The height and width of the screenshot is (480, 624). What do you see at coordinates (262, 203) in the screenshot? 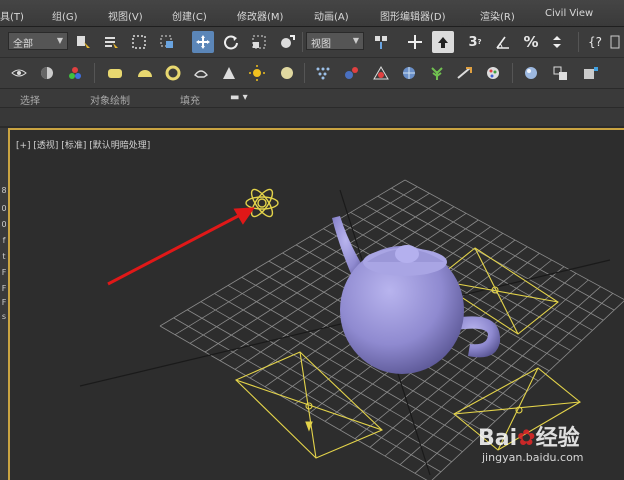
I see `omni-light-gizmo` at bounding box center [262, 203].